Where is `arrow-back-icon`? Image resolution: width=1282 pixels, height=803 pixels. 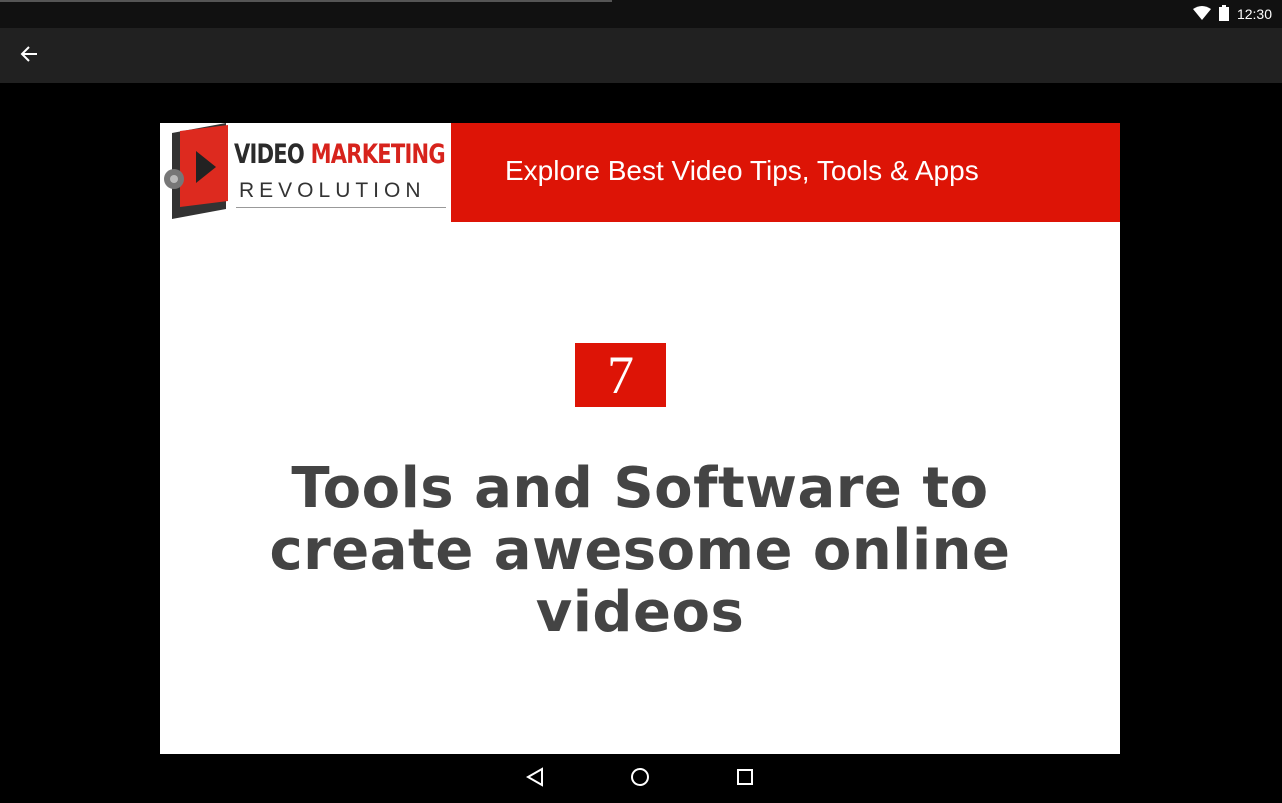
arrow-back-icon is located at coordinates (29, 56).